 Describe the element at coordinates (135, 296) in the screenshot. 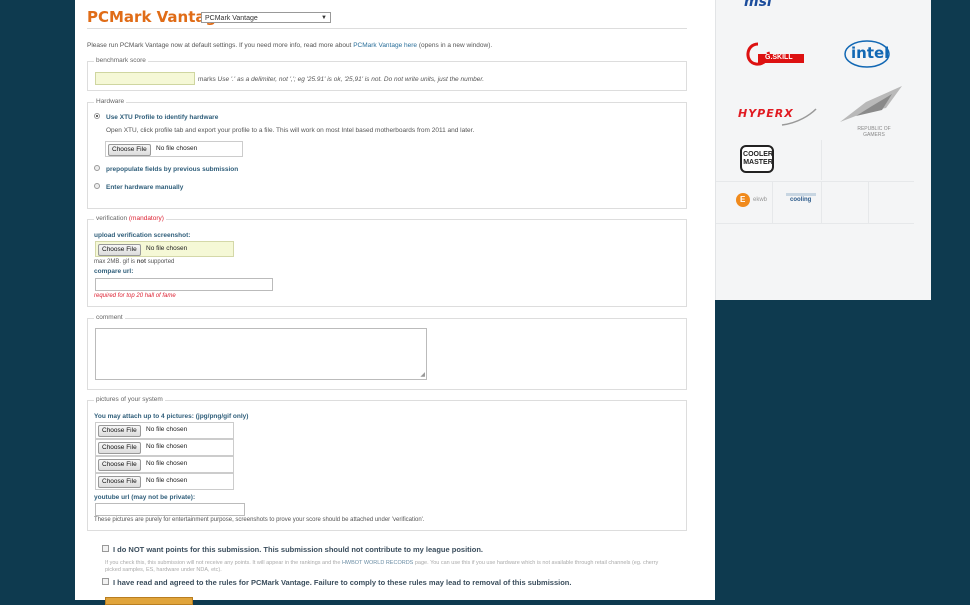

I see `required-note: required for top 20 hall of fame` at that location.